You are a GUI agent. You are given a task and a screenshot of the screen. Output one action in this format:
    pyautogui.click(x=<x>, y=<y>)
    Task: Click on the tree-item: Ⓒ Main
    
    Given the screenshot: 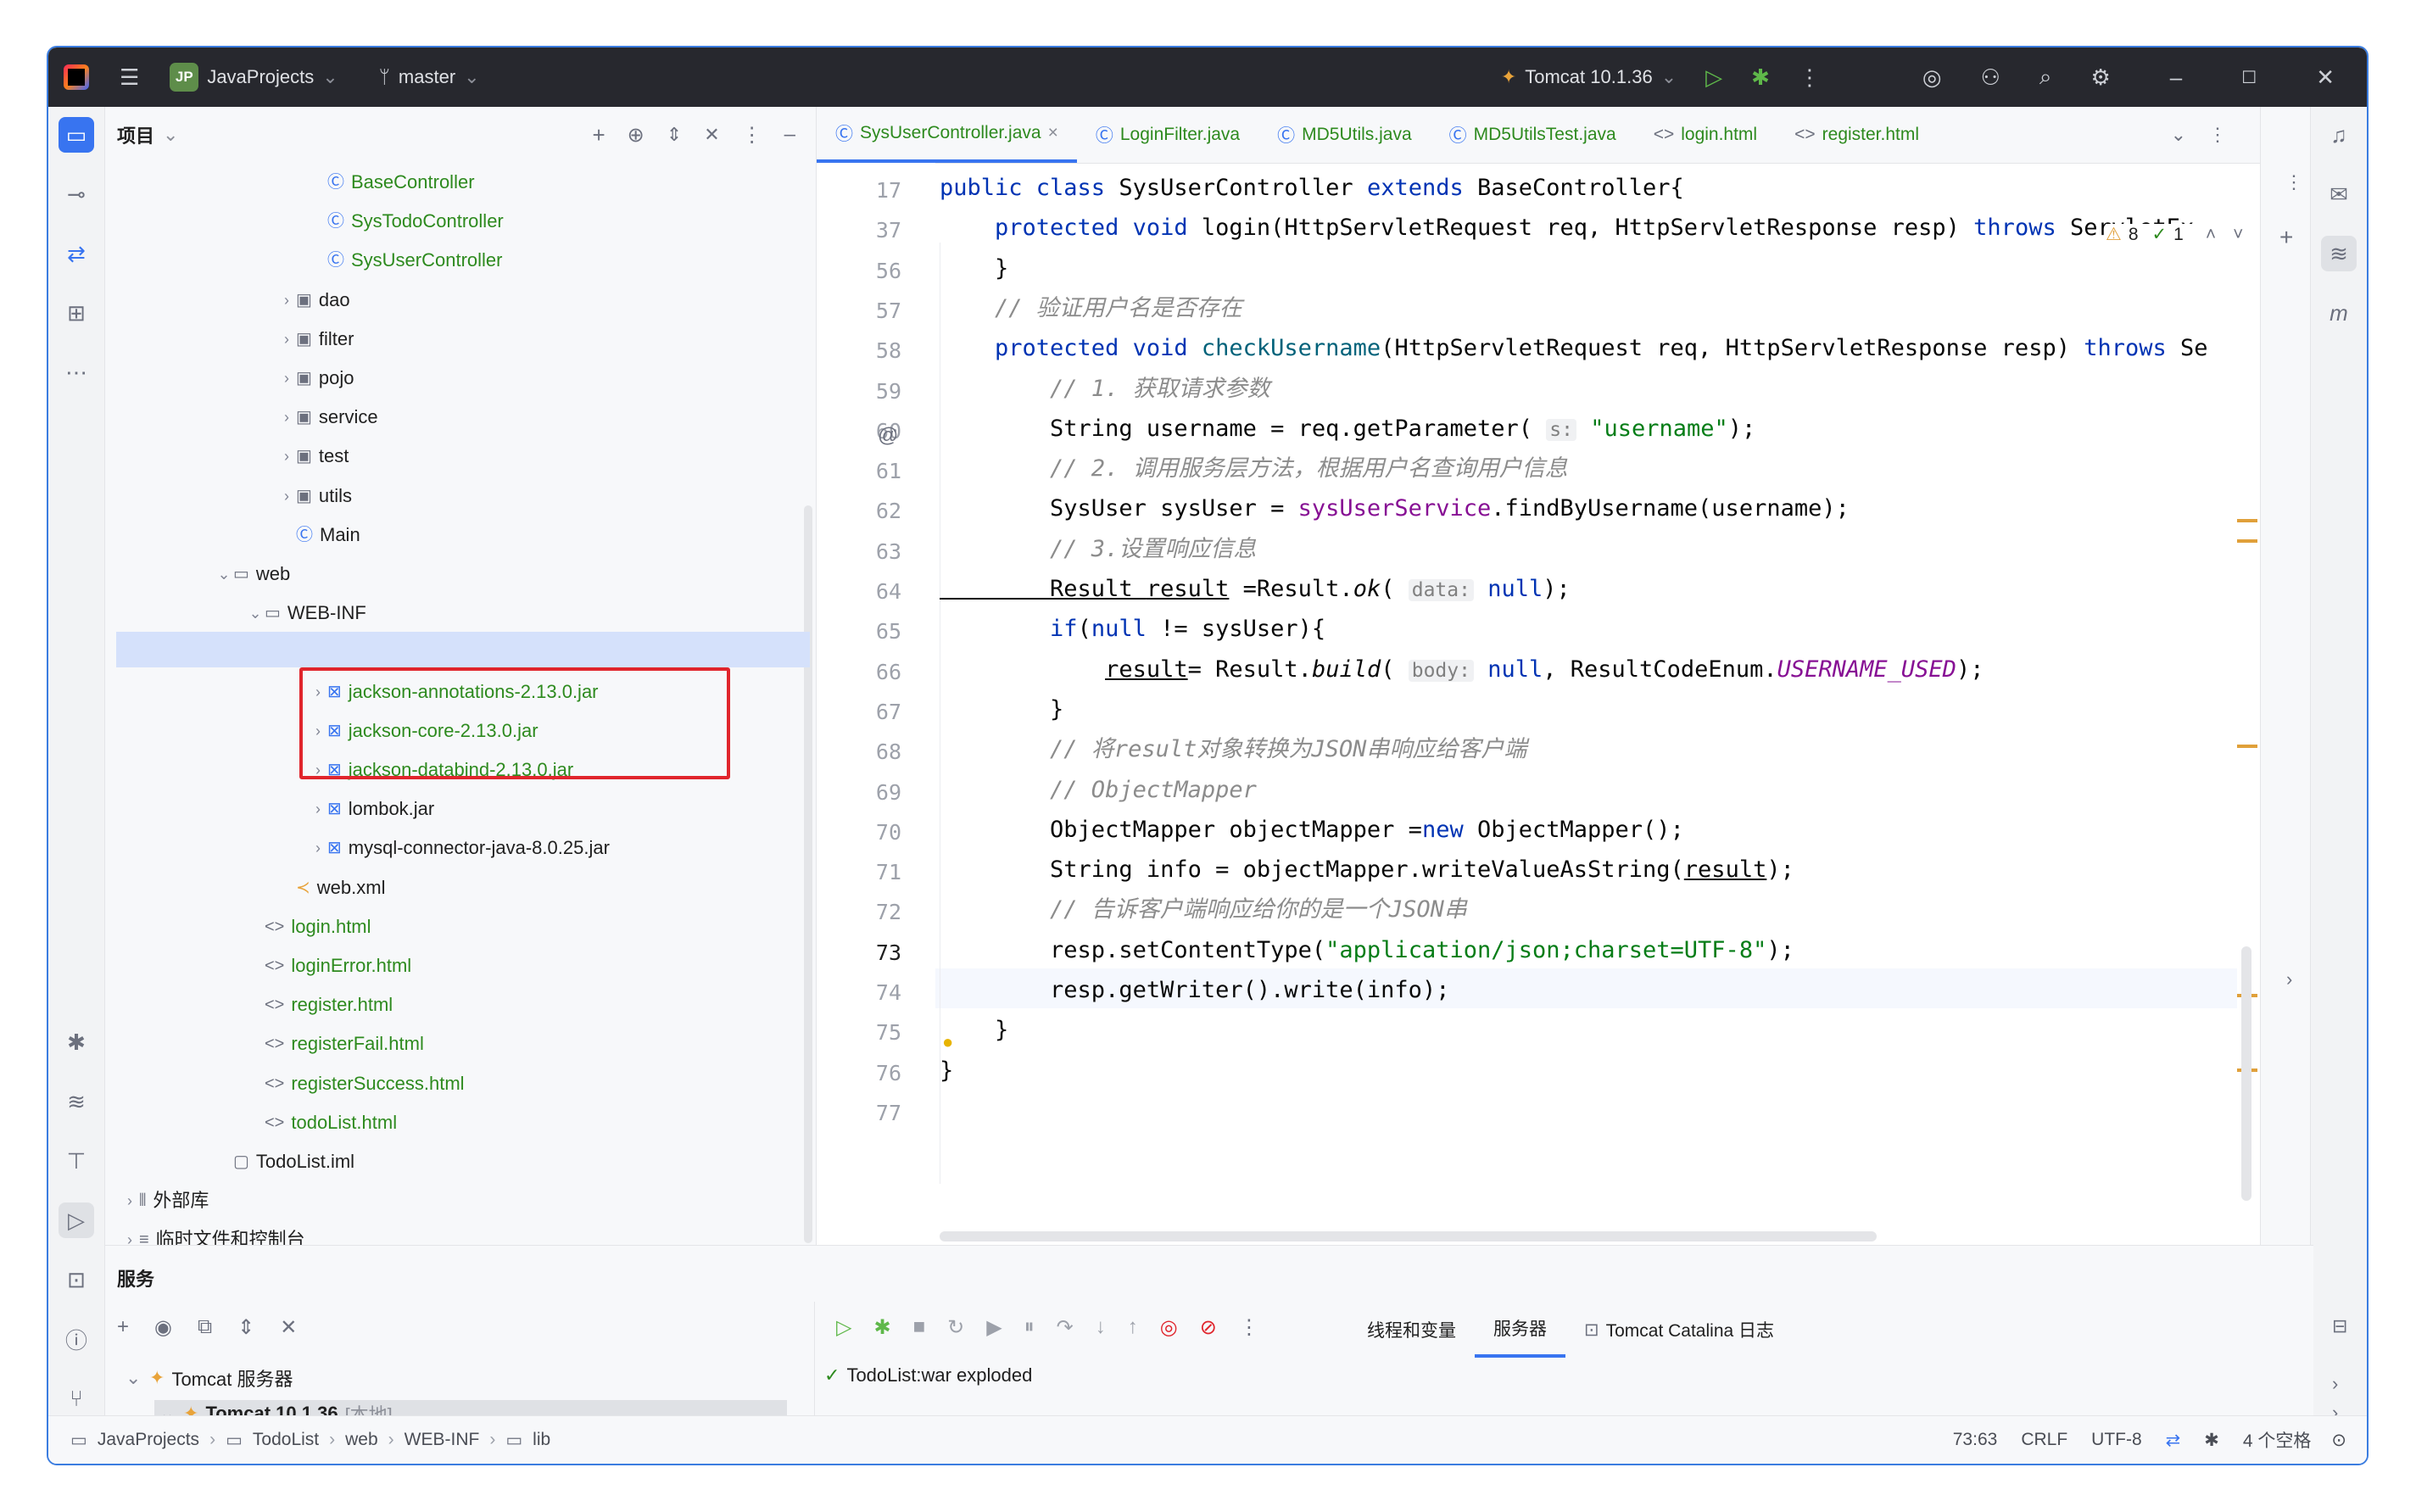 What is the action you would take?
    pyautogui.click(x=318, y=535)
    